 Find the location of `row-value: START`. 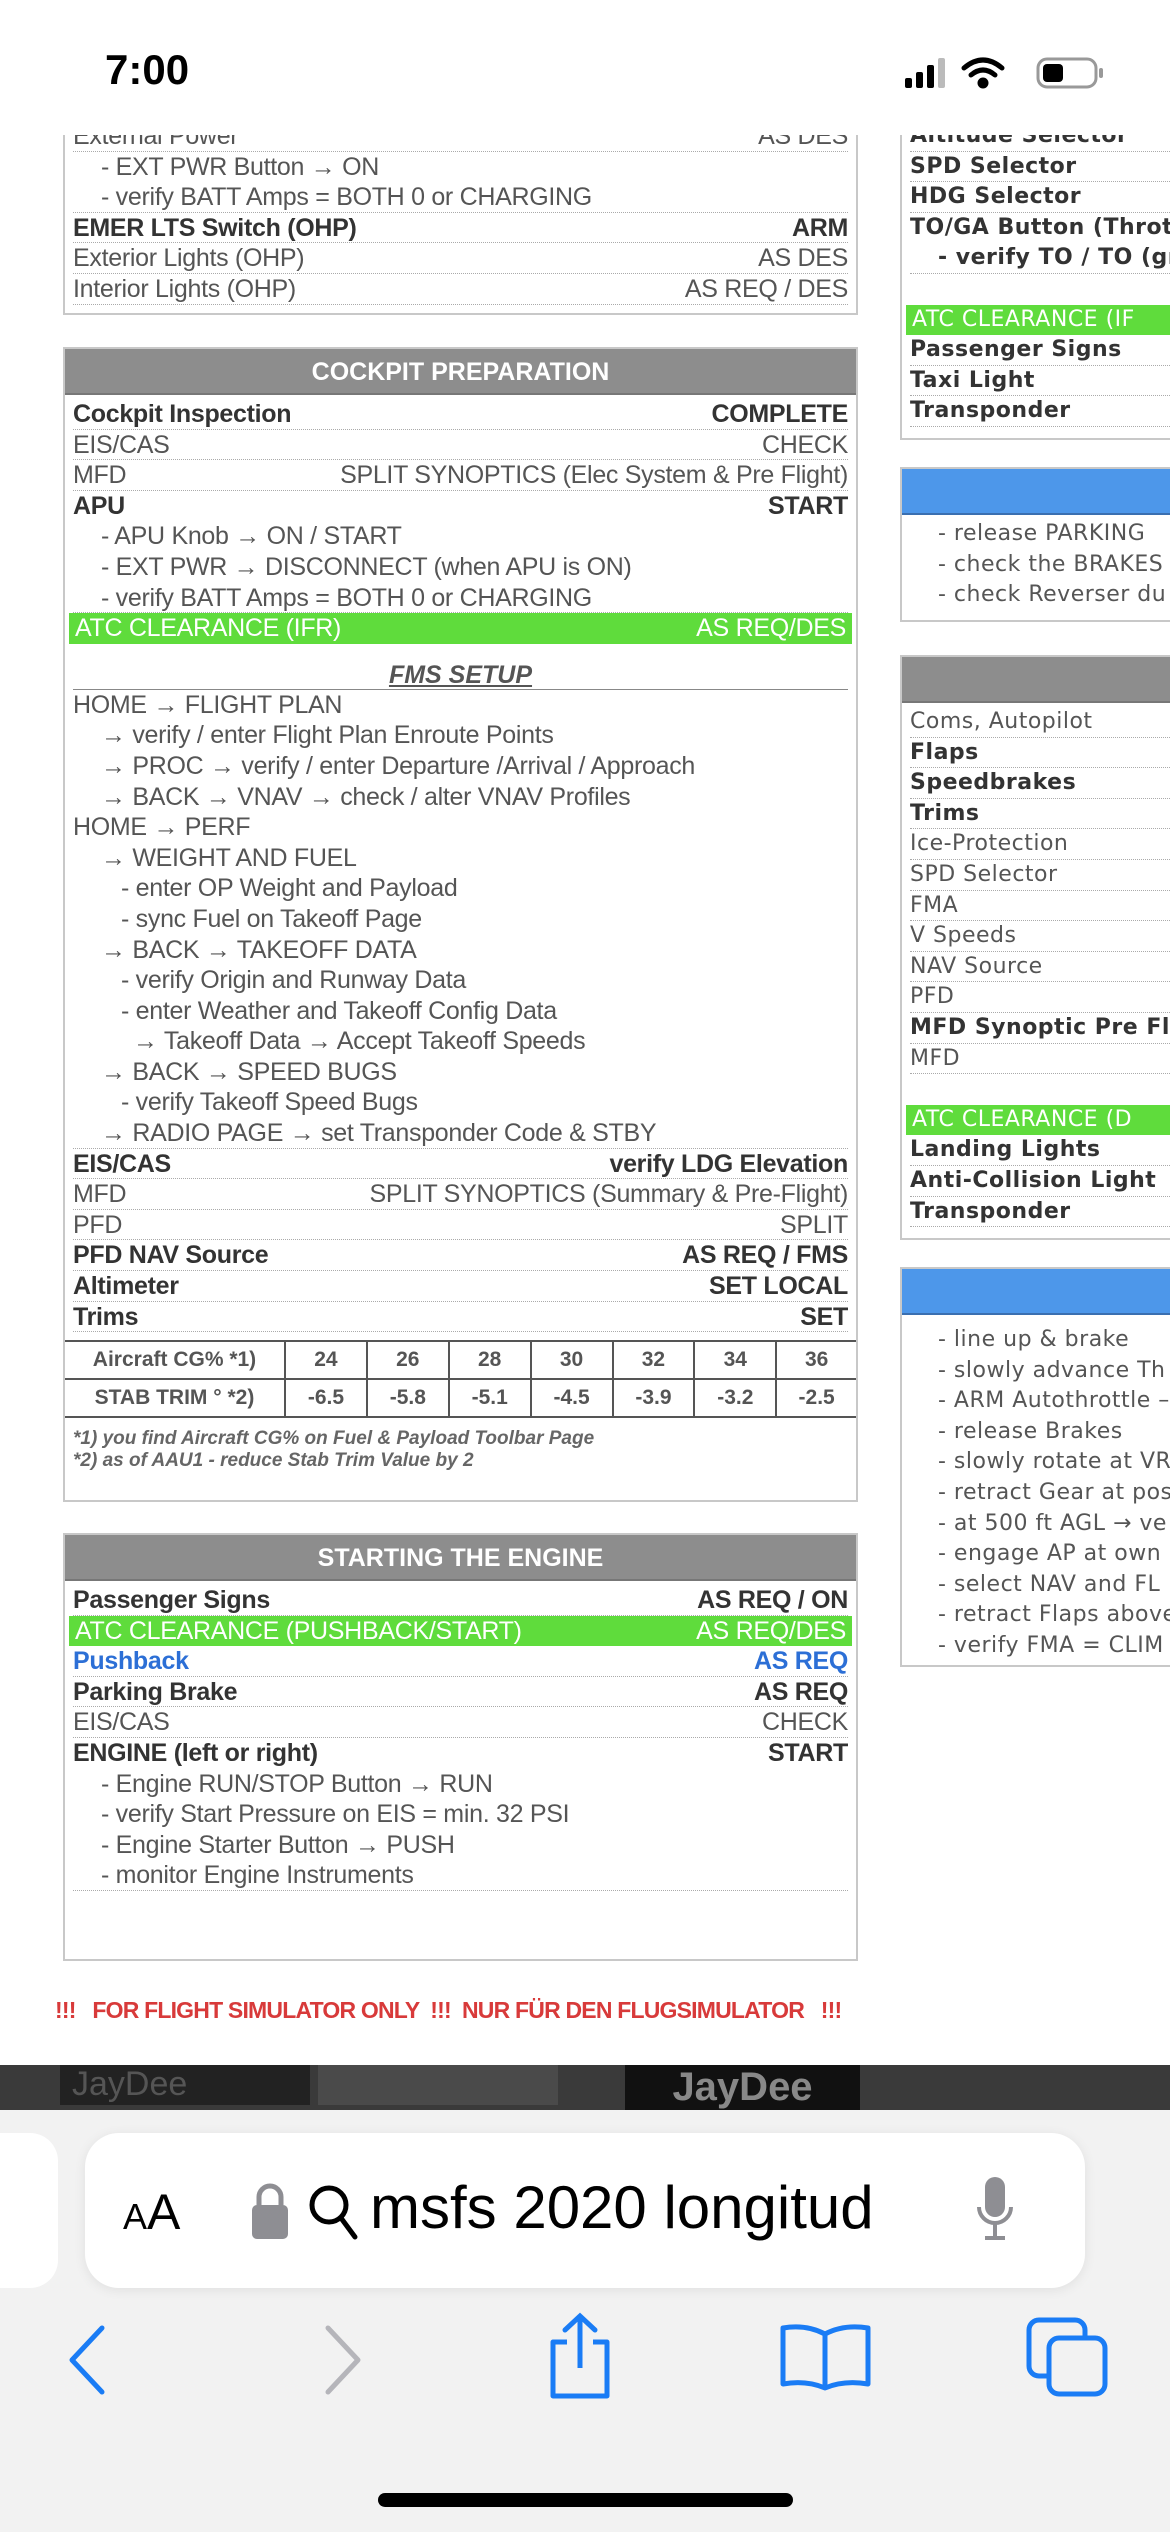

row-value: START is located at coordinates (808, 1752).